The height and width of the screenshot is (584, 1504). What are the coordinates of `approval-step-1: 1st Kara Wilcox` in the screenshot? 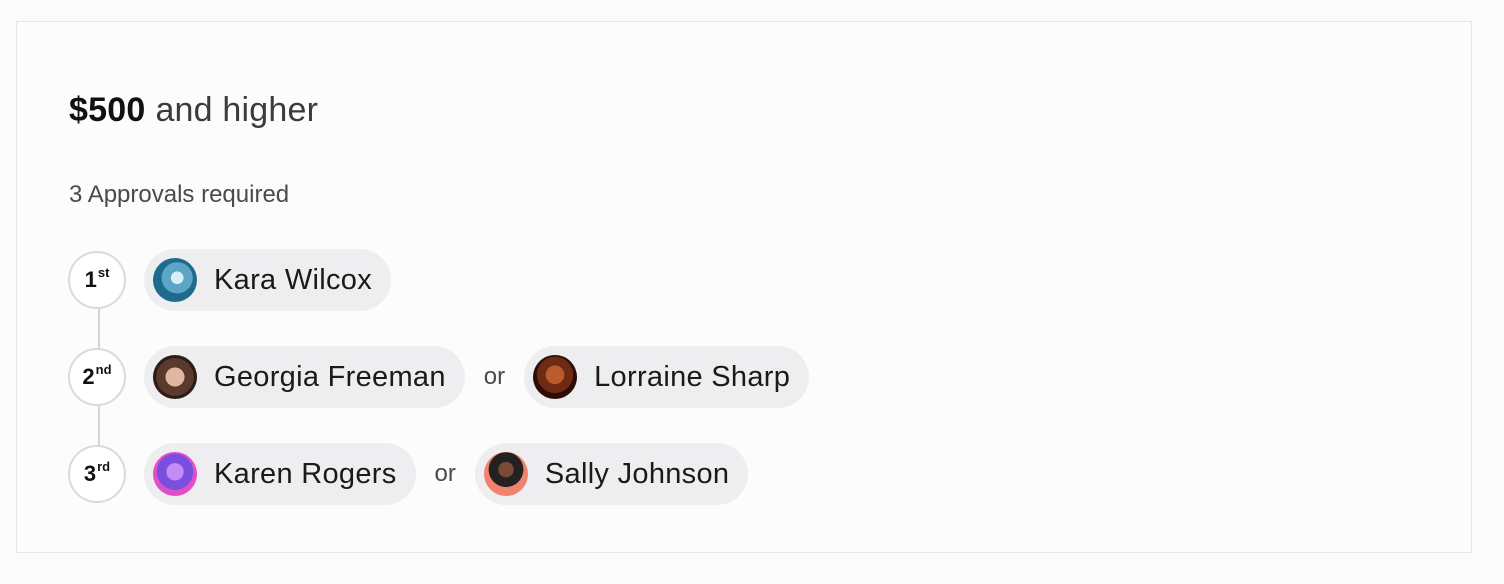 It's located at (229, 280).